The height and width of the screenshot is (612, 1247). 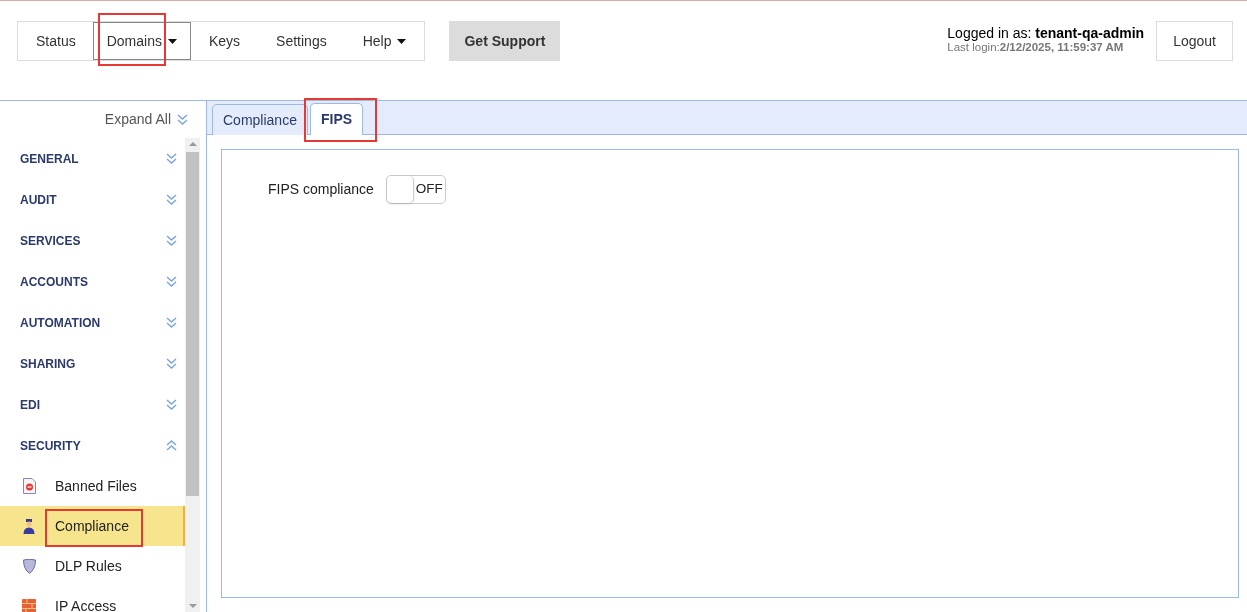 What do you see at coordinates (321, 189) in the screenshot?
I see `field-label: FIPS compliance` at bounding box center [321, 189].